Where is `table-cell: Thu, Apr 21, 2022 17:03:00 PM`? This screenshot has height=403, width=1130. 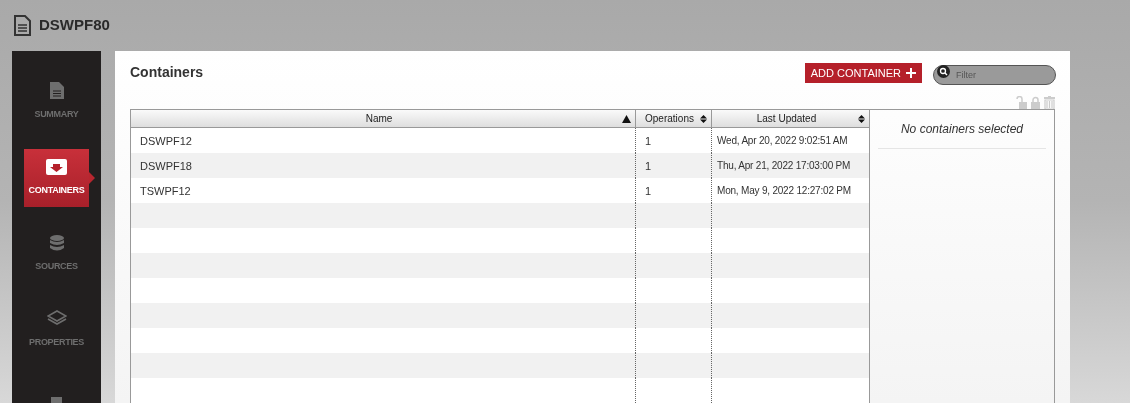 table-cell: Thu, Apr 21, 2022 17:03:00 PM is located at coordinates (784, 165).